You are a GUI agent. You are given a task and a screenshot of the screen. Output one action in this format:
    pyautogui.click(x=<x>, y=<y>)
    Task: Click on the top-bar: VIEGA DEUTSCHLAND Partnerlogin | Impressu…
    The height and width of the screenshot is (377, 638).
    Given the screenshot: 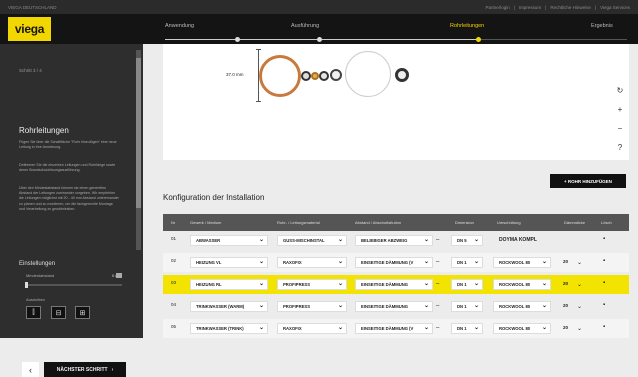 What is the action you would take?
    pyautogui.click(x=319, y=7)
    